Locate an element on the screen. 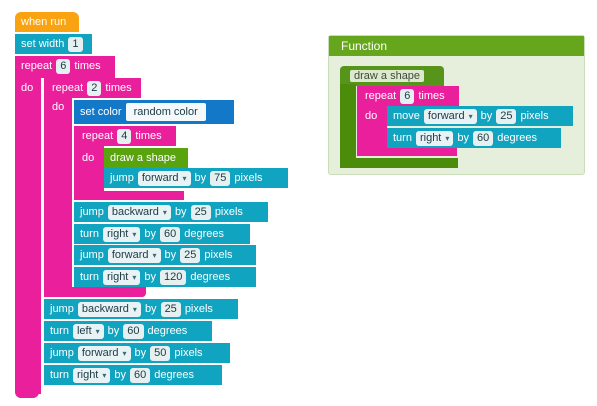  jump-backward-25-outer-block: jump backward by 25 pixels is located at coordinates (141, 309).